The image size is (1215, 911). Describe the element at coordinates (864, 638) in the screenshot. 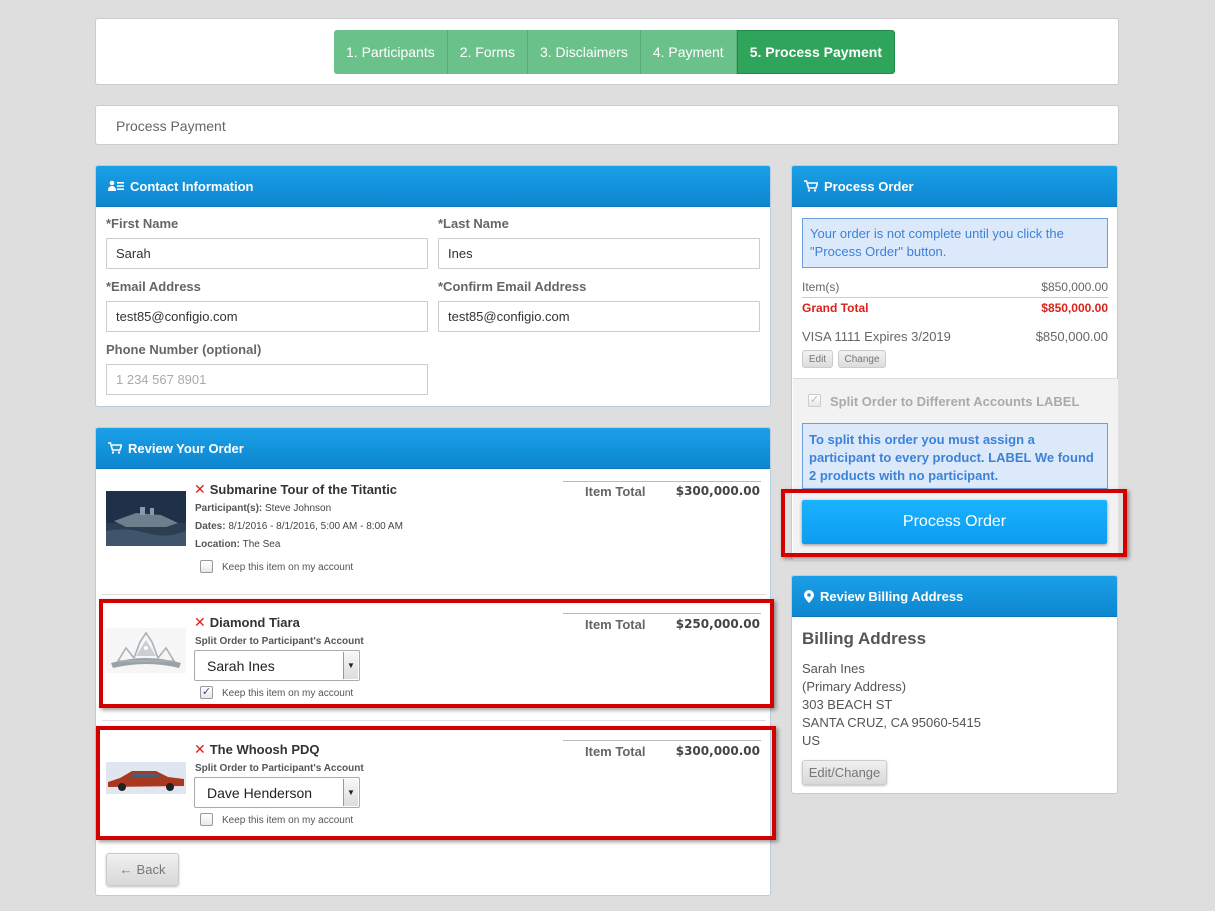

I see `billing-heading: Billing Address` at that location.